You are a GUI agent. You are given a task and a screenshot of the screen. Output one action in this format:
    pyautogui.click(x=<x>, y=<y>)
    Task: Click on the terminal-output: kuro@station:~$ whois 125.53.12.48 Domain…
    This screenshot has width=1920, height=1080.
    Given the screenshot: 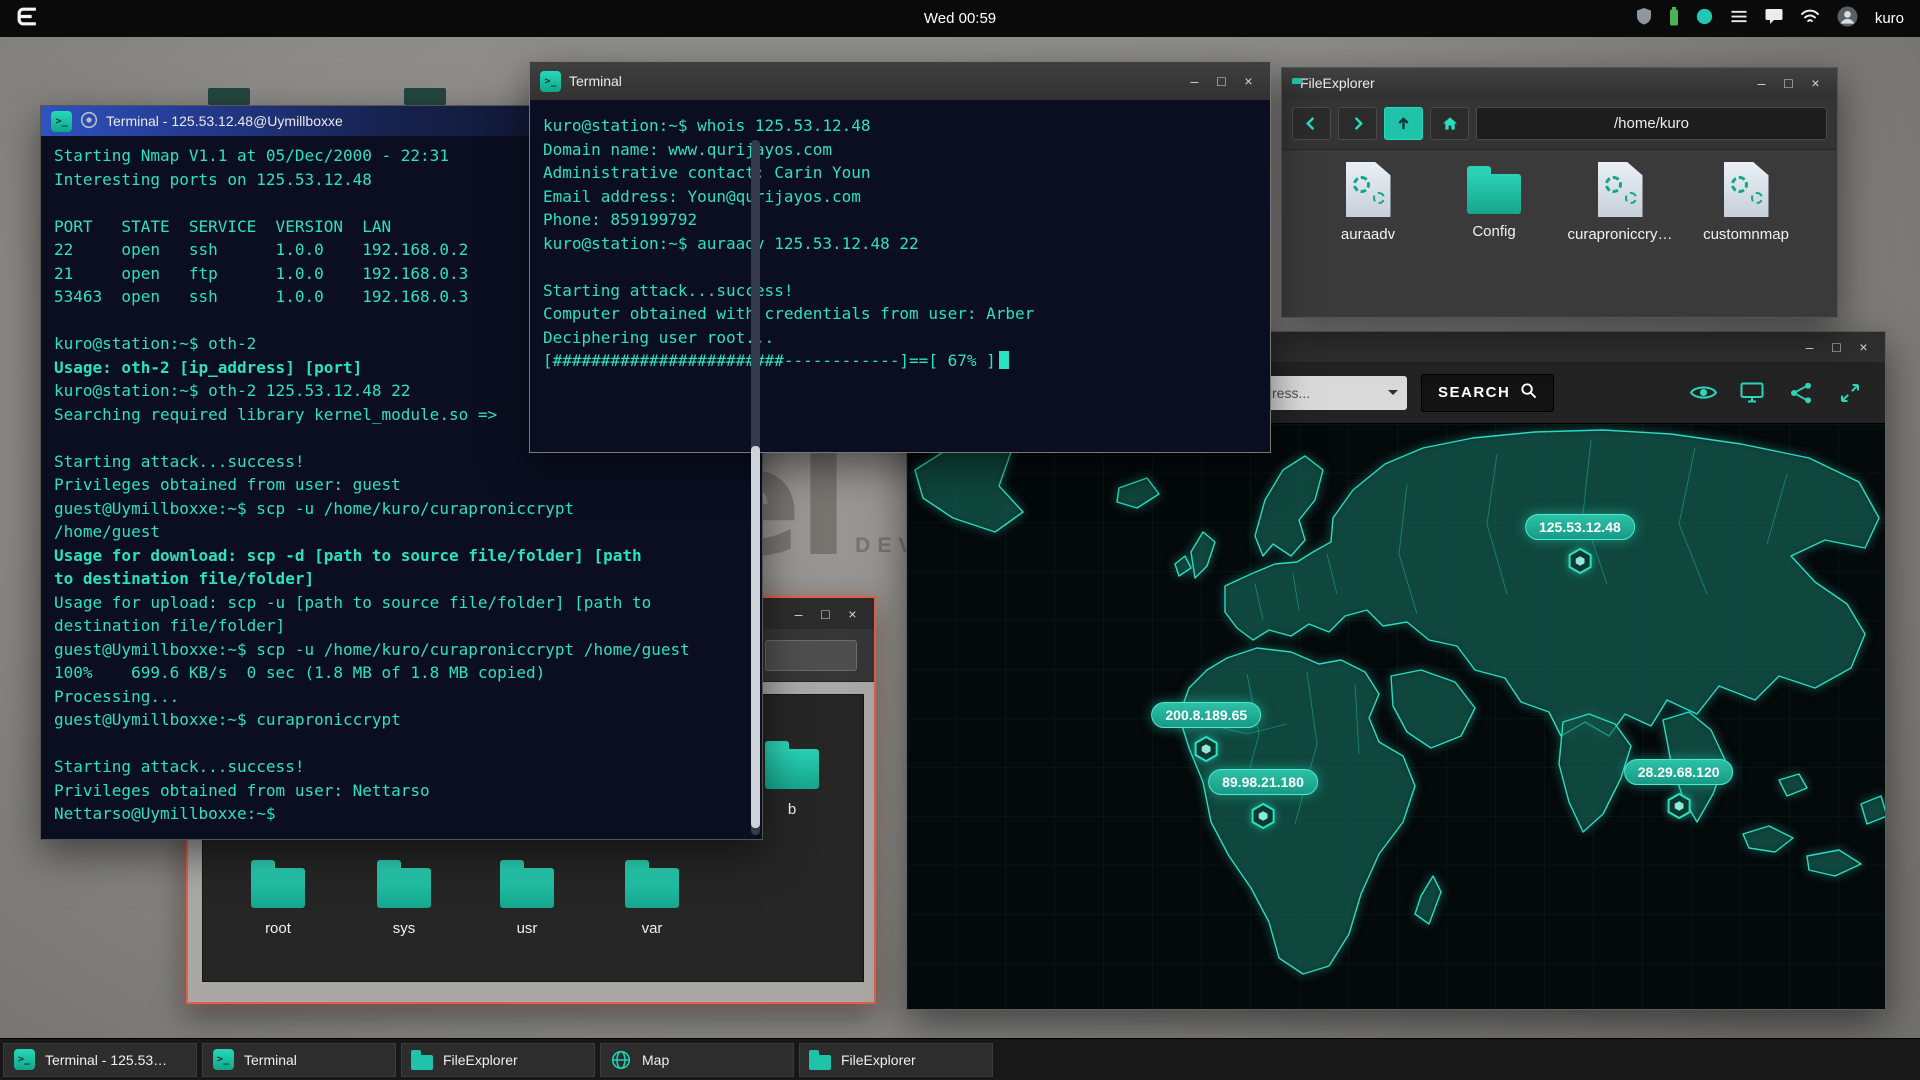 What is the action you would take?
    pyautogui.click(x=900, y=276)
    